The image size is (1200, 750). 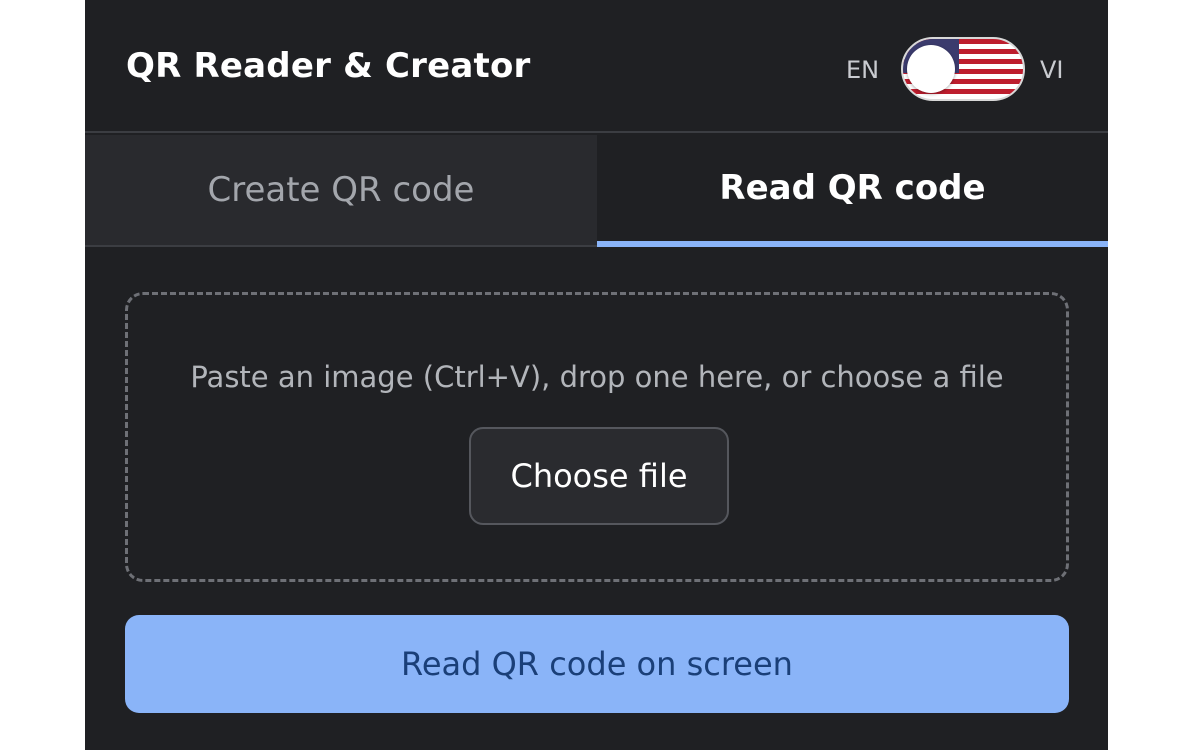 I want to click on tab-read-qr: Read QR code, so click(x=852, y=191).